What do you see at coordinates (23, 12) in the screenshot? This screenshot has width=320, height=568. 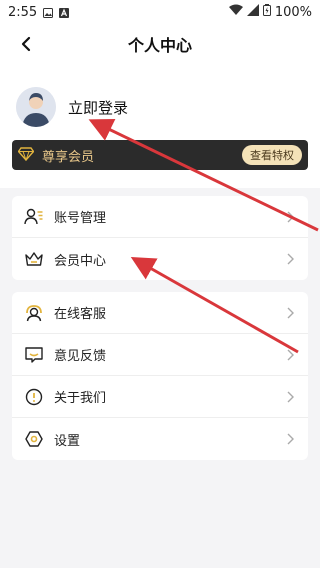 I see `status-time: 2:55` at bounding box center [23, 12].